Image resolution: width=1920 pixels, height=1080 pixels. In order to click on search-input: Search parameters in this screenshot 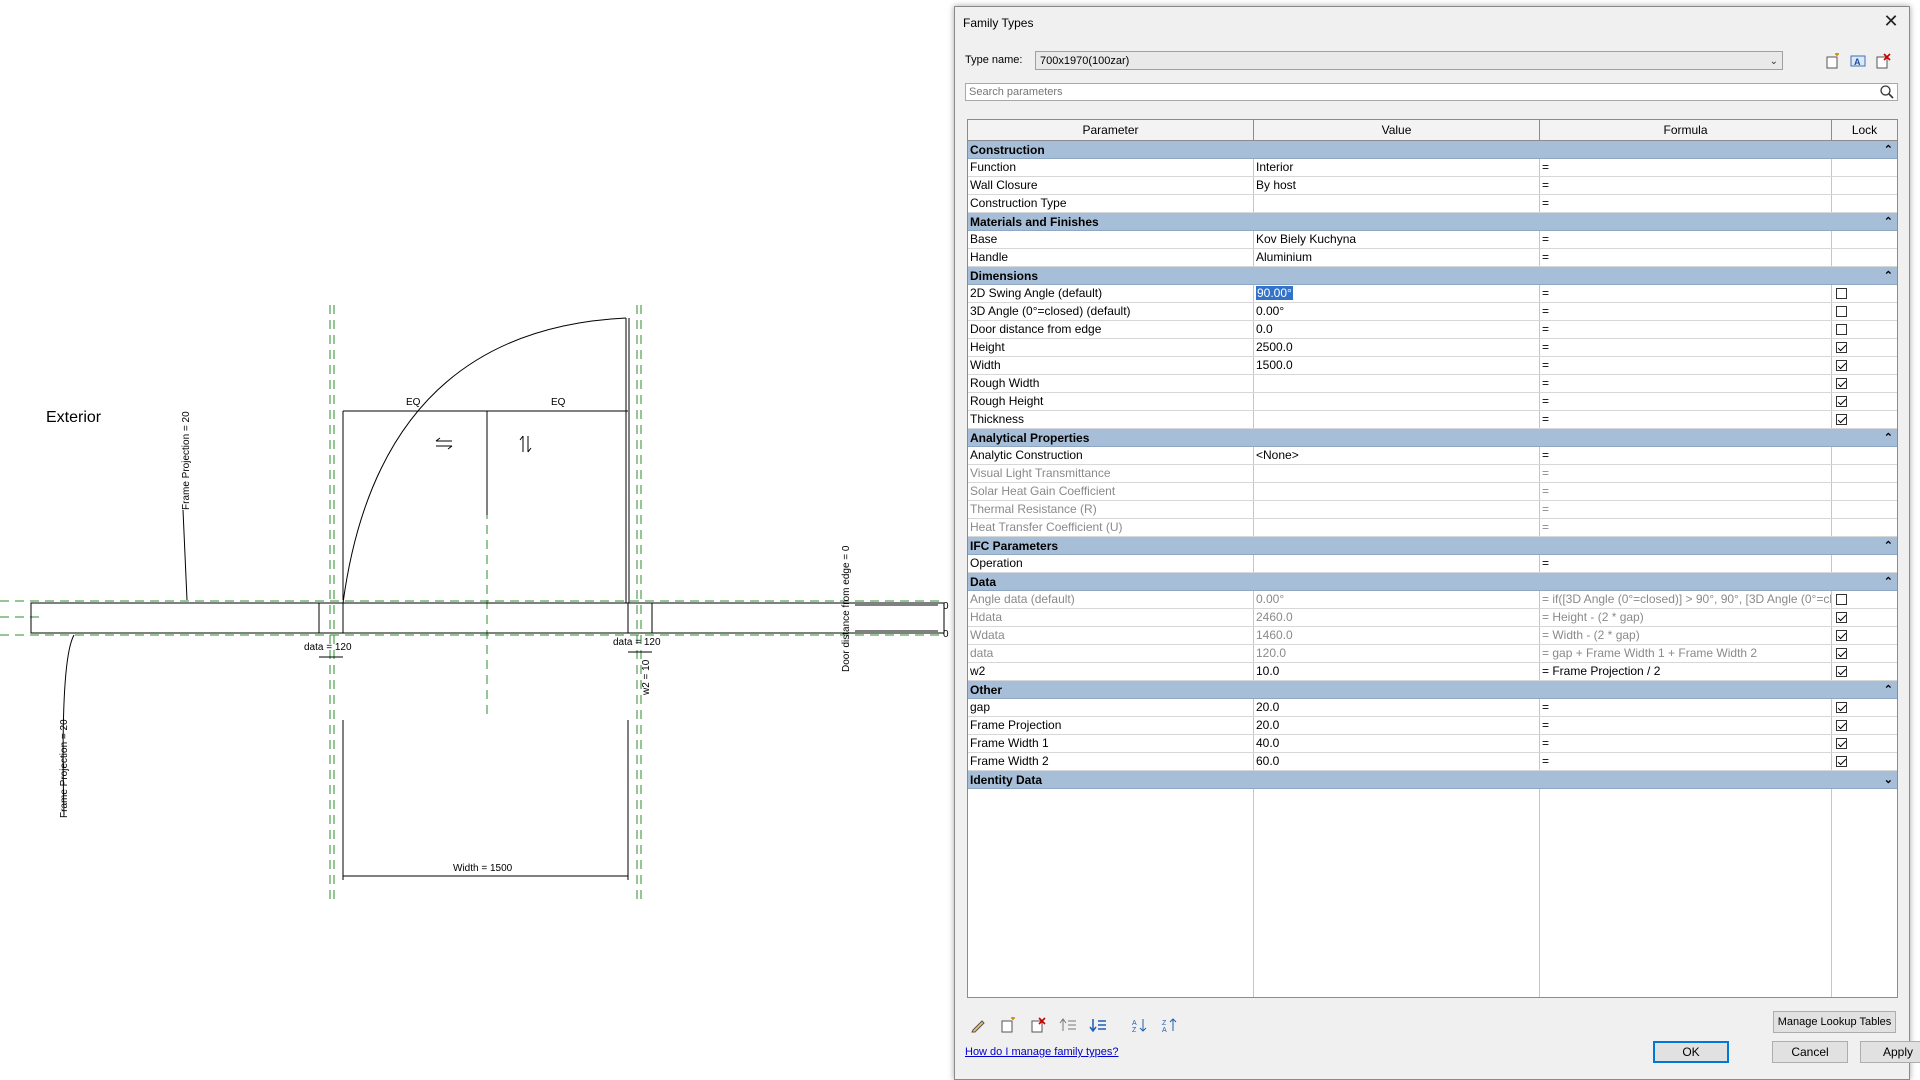, I will do `click(1431, 92)`.